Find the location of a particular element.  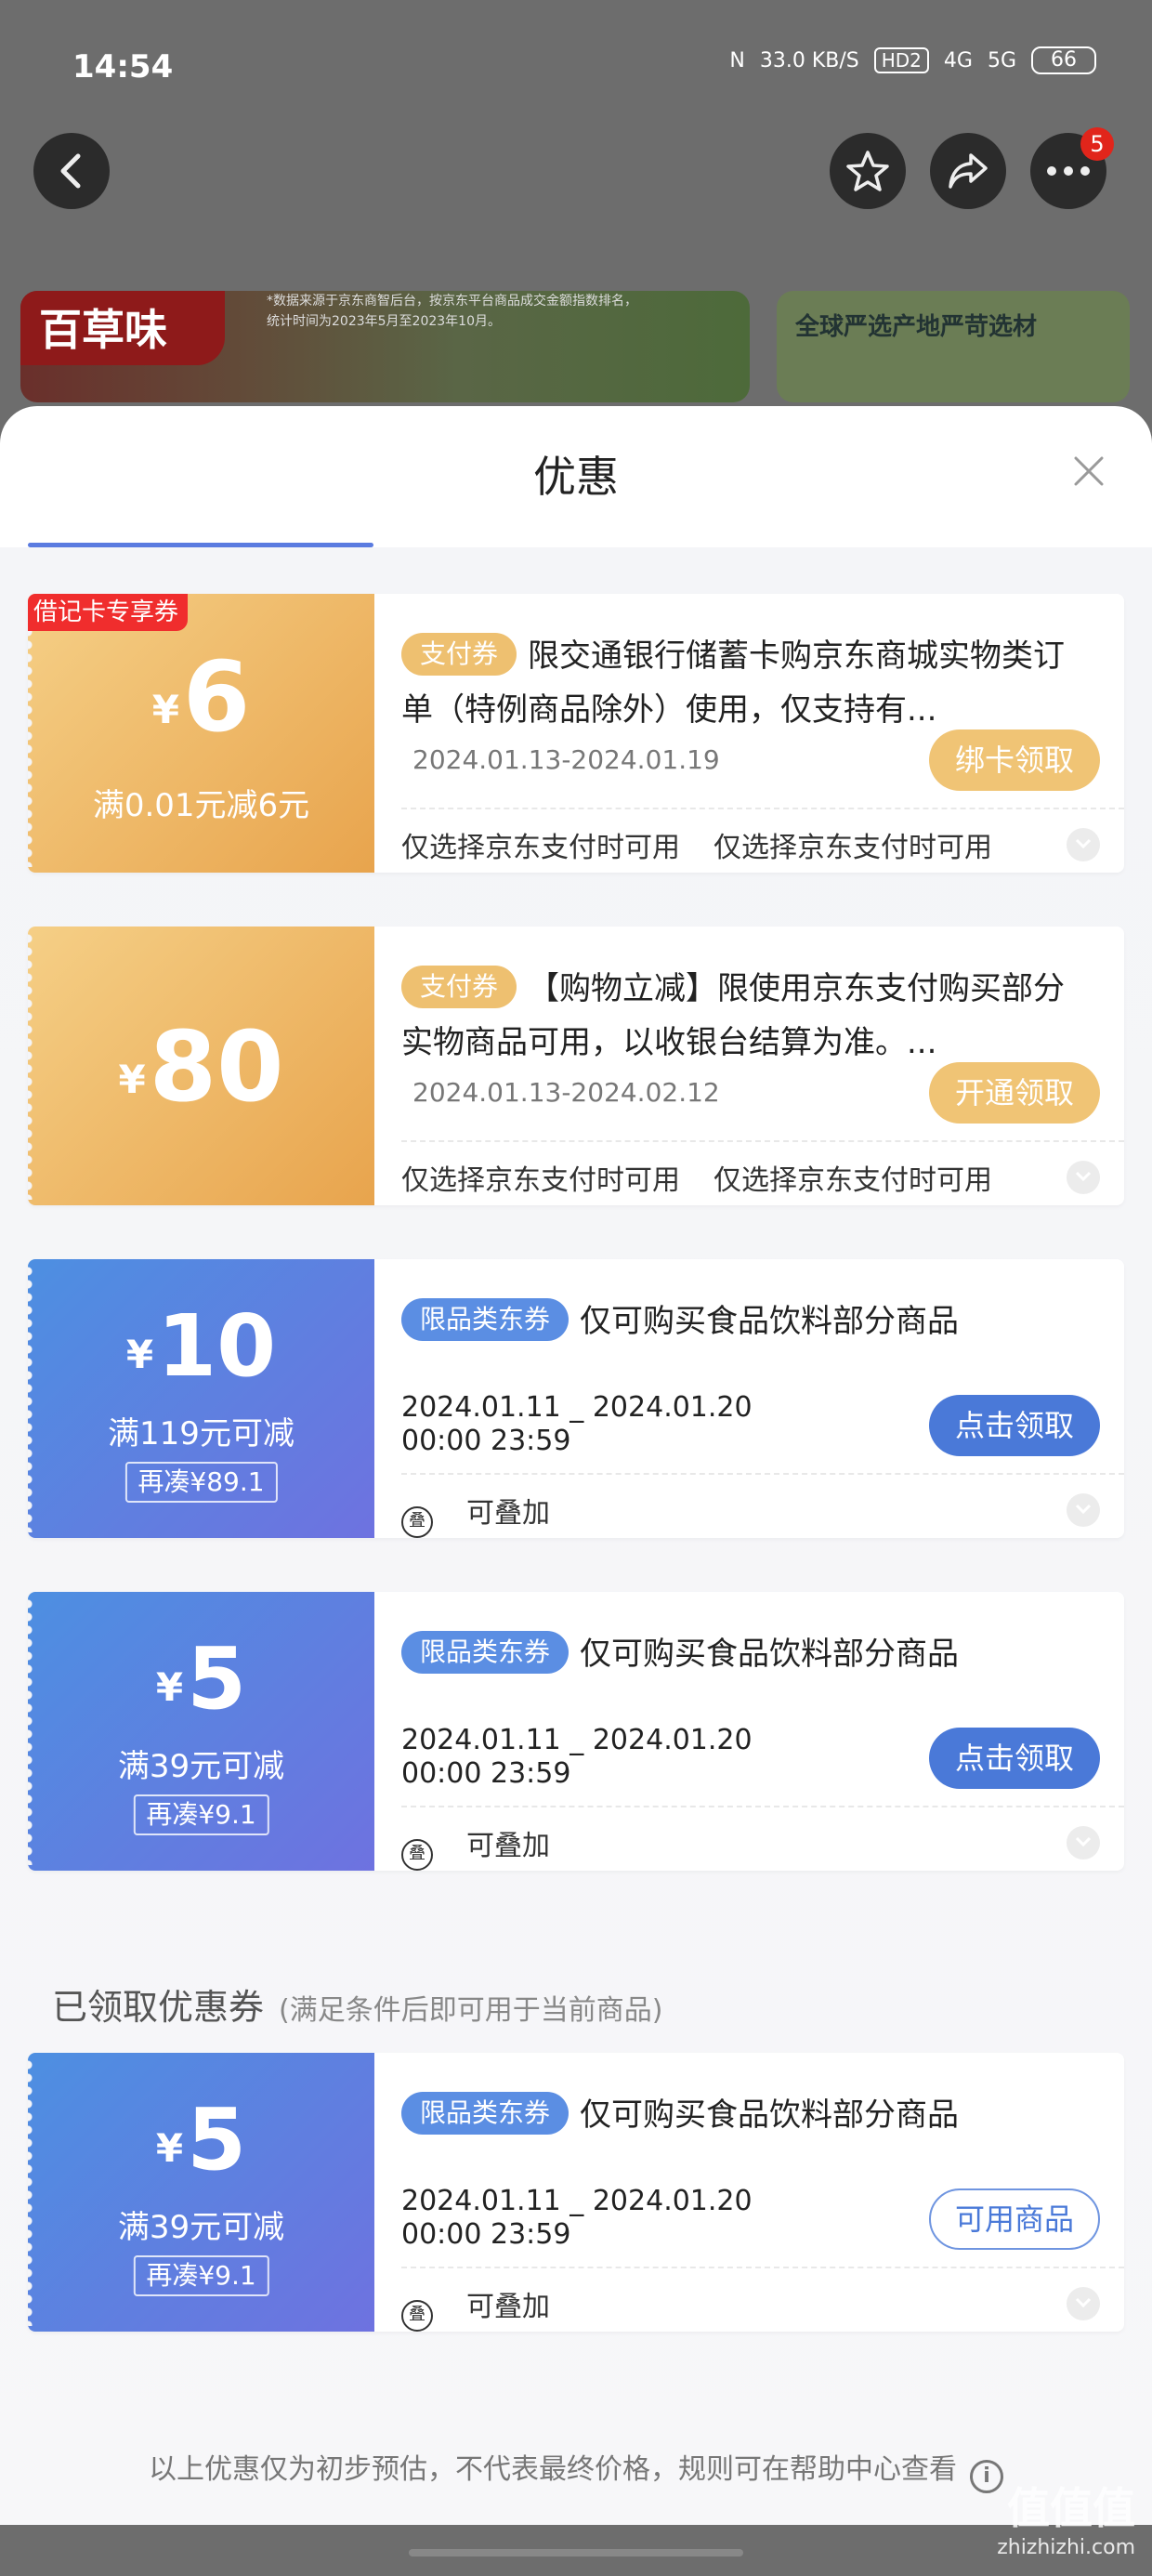

banner-note-line: *数据来源于京东商智后台，按京东平台商品成交金额指数排名， is located at coordinates (452, 301).